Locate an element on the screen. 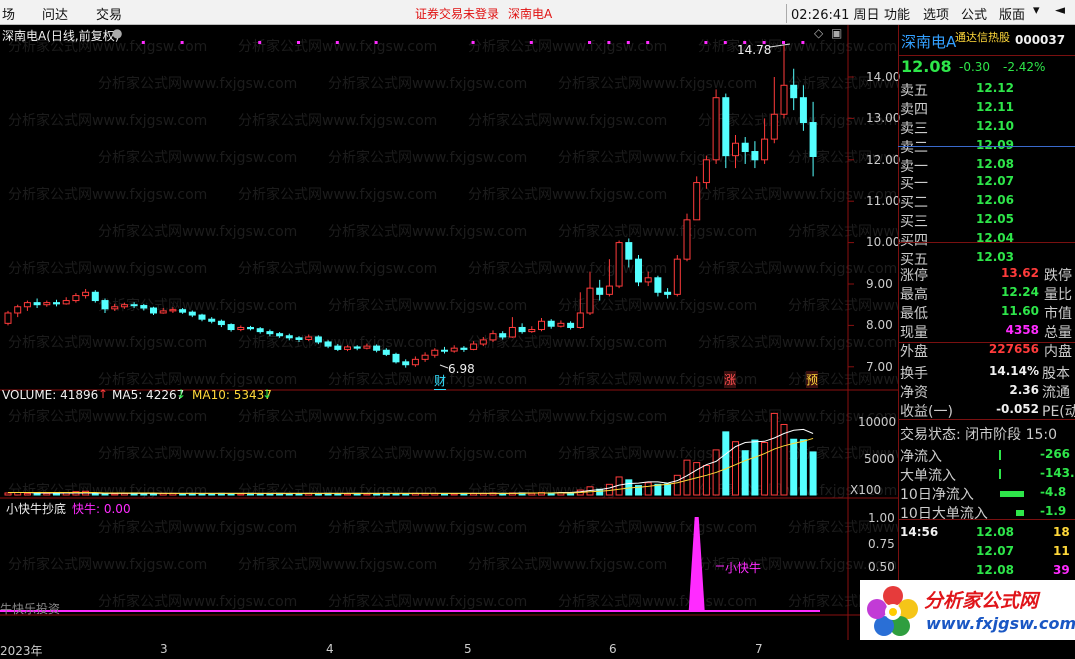 The image size is (1075, 659). ask-row: 卖三 12.10 is located at coordinates (986, 127).